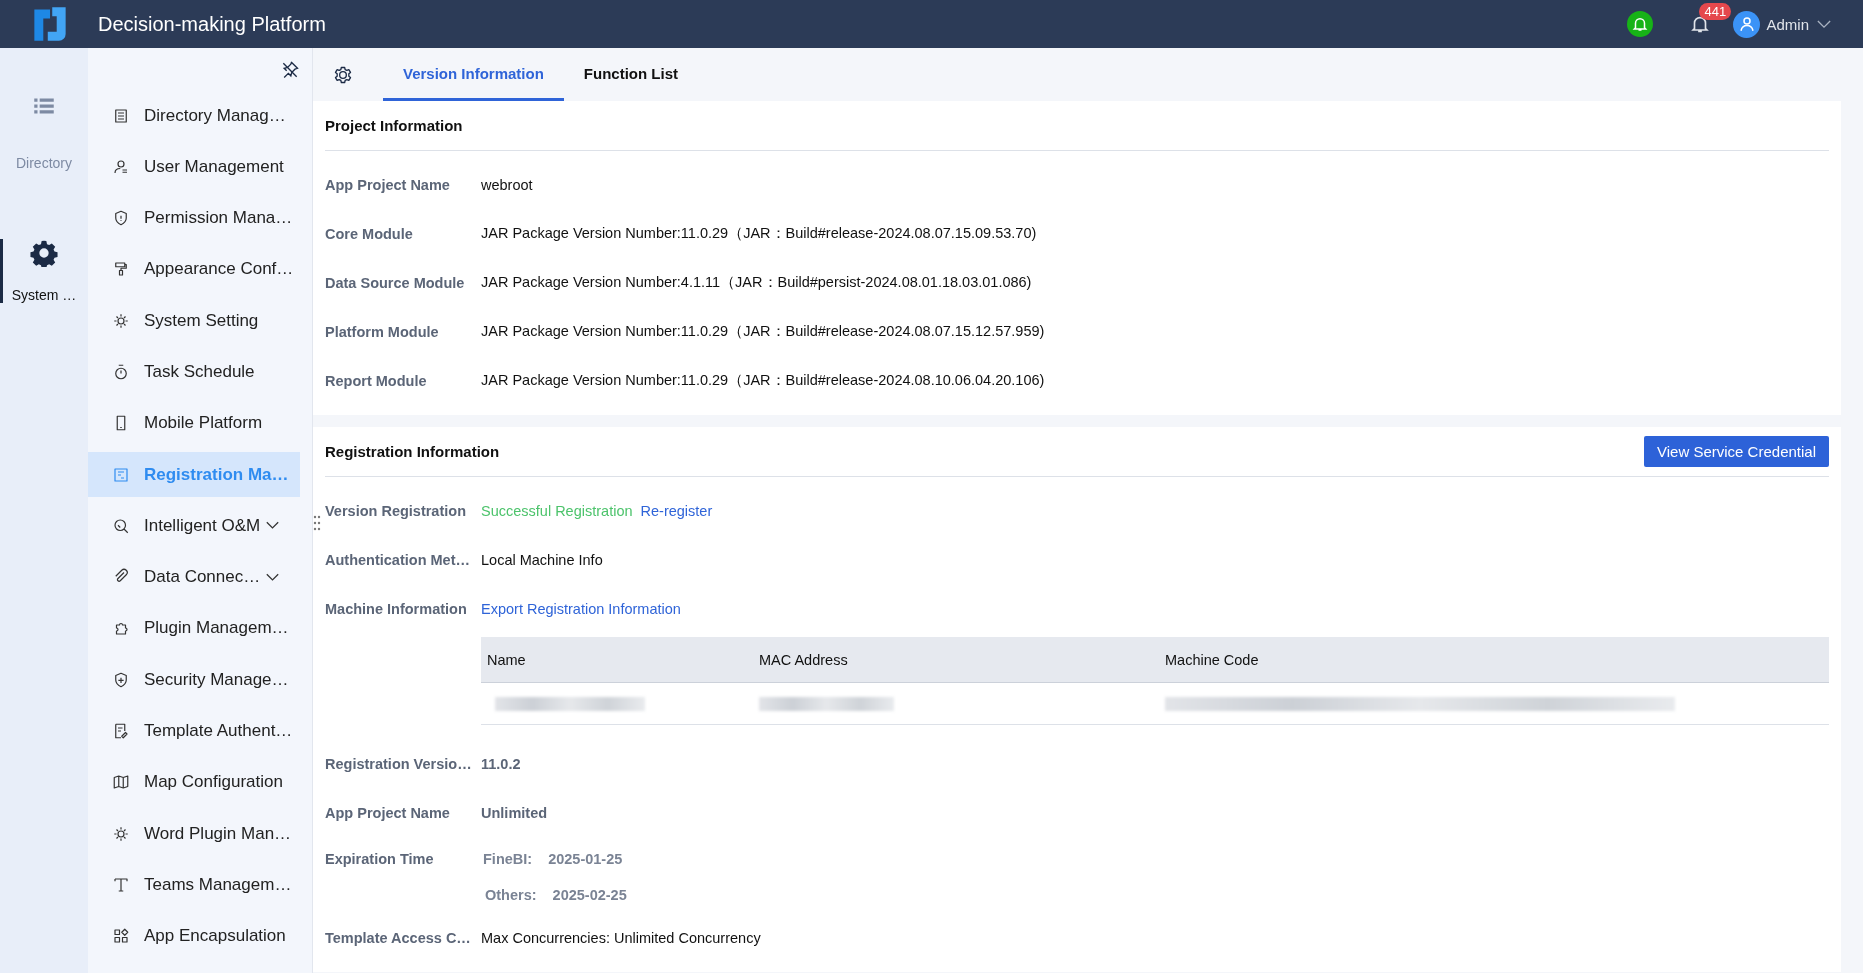 The height and width of the screenshot is (973, 1863). I want to click on user-menu: Admin, so click(1788, 24).